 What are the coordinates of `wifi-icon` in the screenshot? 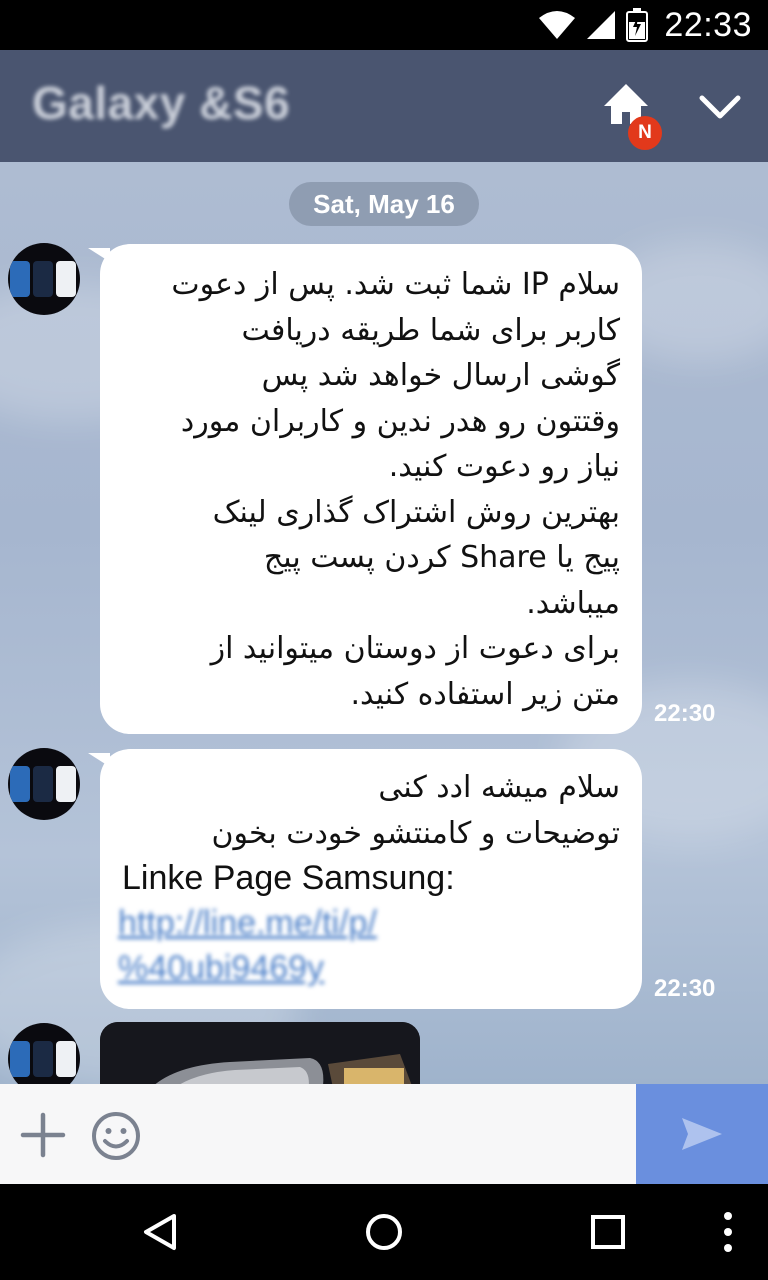 It's located at (557, 25).